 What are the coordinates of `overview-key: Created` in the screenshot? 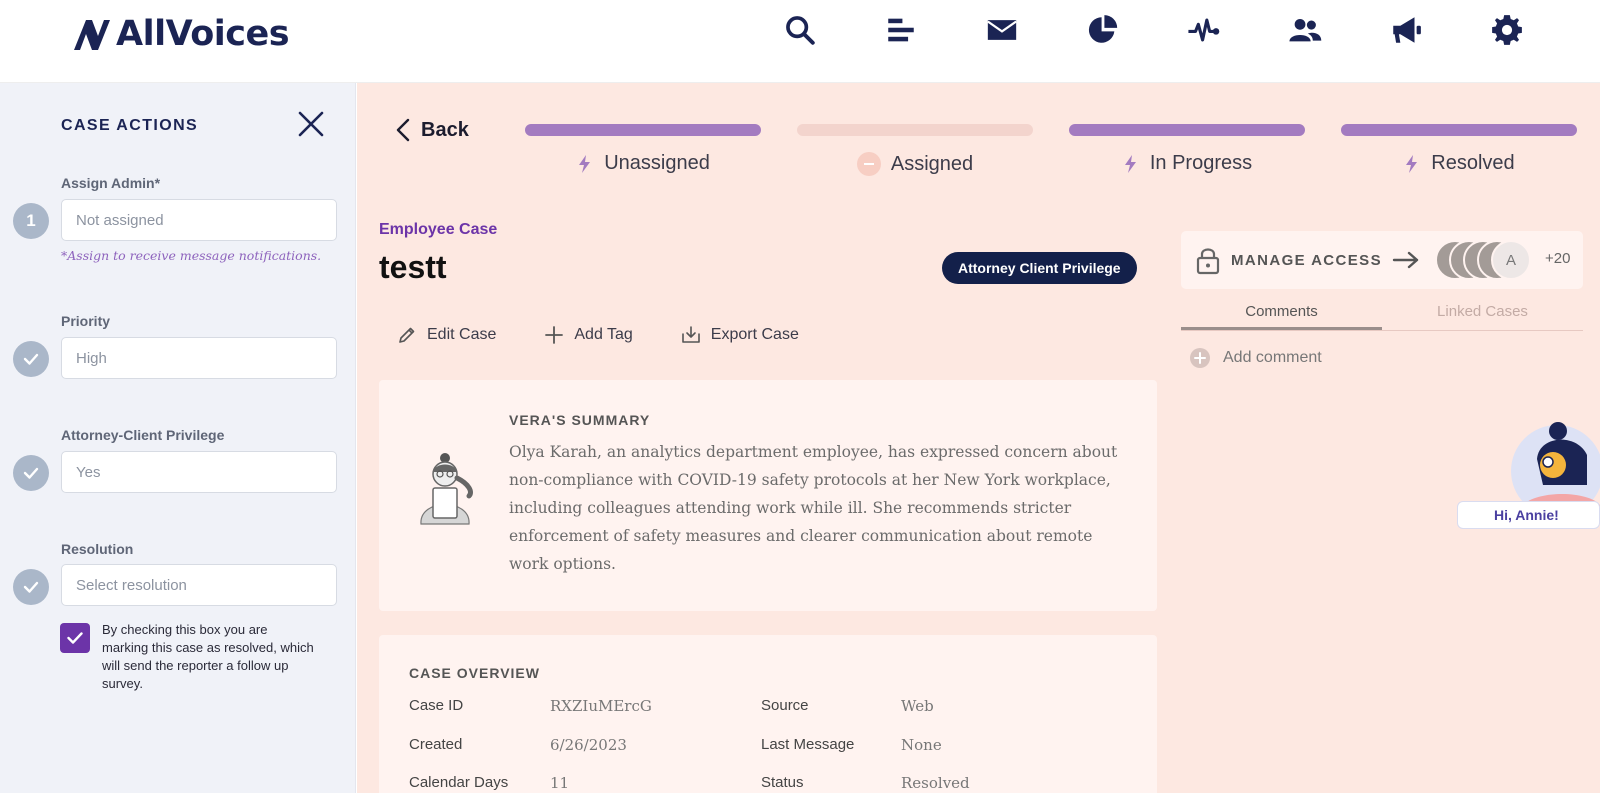 It's located at (436, 744).